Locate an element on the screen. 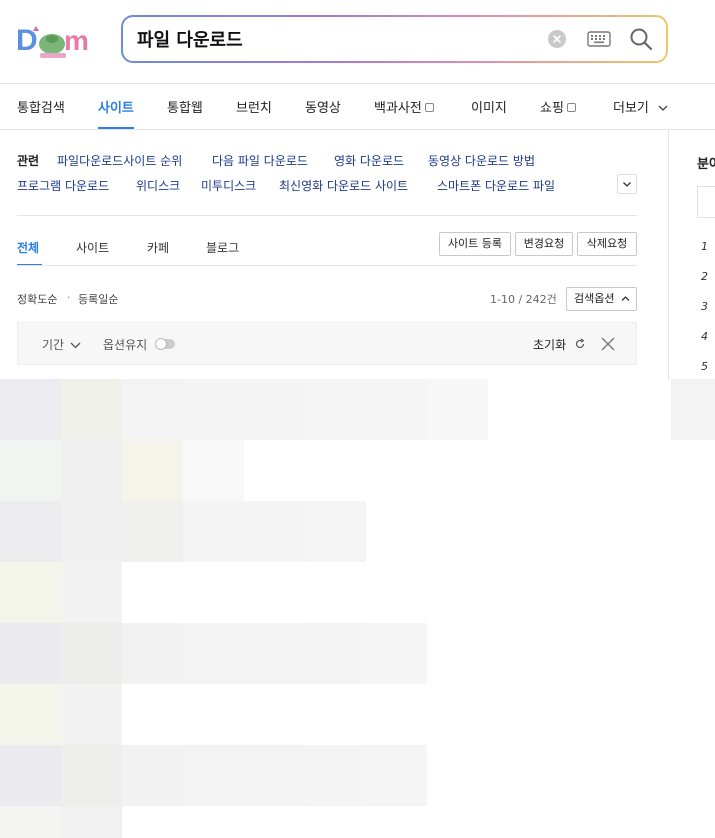  nav-tab-brunch: 브런치 is located at coordinates (254, 106).